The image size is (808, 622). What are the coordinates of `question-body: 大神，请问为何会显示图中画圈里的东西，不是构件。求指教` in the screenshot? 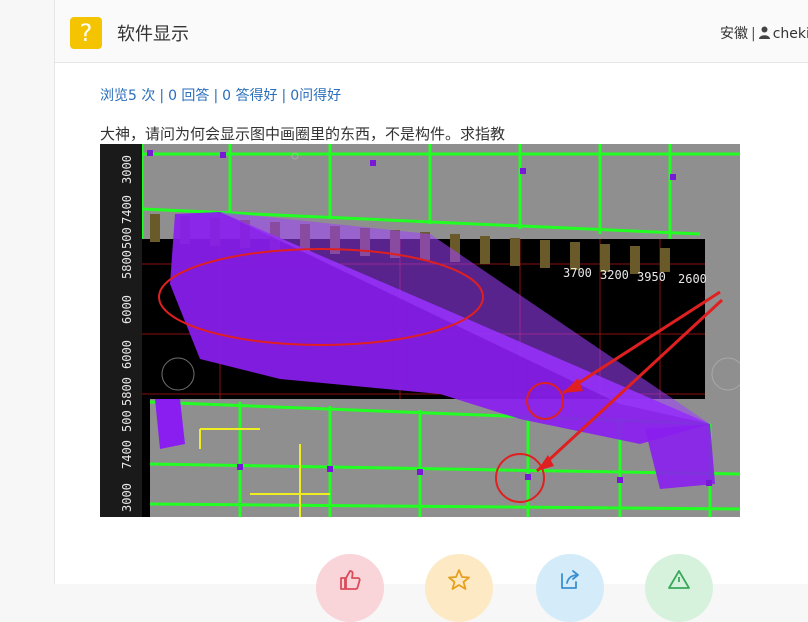 It's located at (303, 134).